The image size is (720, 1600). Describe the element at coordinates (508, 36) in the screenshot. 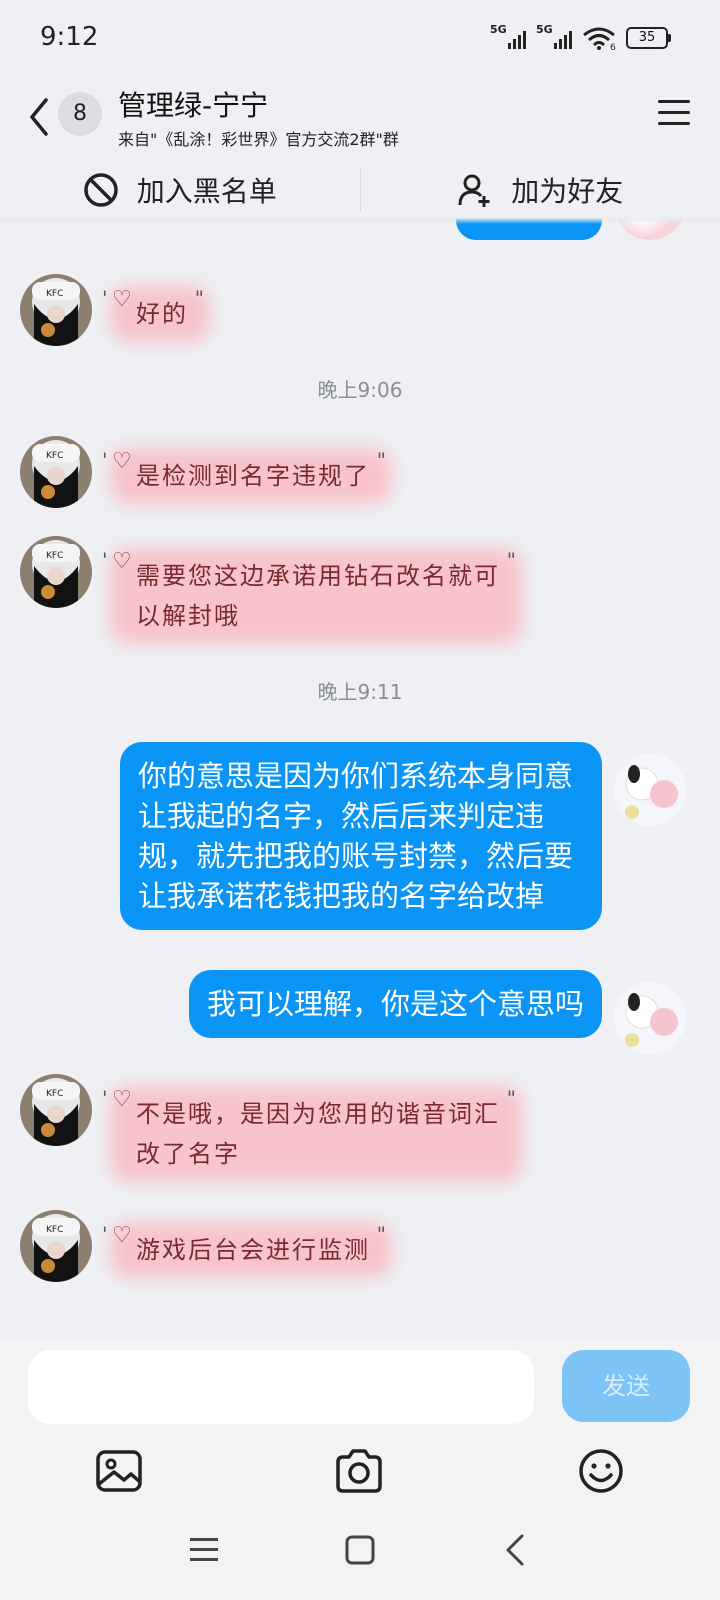

I see `signal-icon-1: 5G` at that location.